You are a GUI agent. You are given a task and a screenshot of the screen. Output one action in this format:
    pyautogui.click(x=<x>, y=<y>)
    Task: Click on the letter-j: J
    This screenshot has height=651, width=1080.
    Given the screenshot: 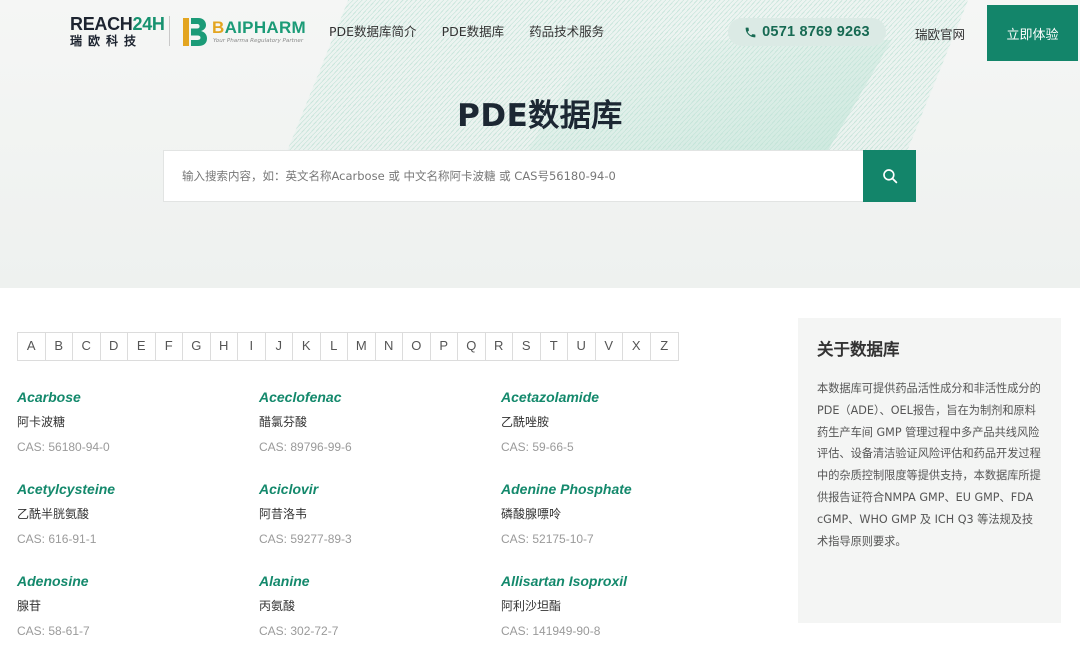 What is the action you would take?
    pyautogui.click(x=279, y=346)
    